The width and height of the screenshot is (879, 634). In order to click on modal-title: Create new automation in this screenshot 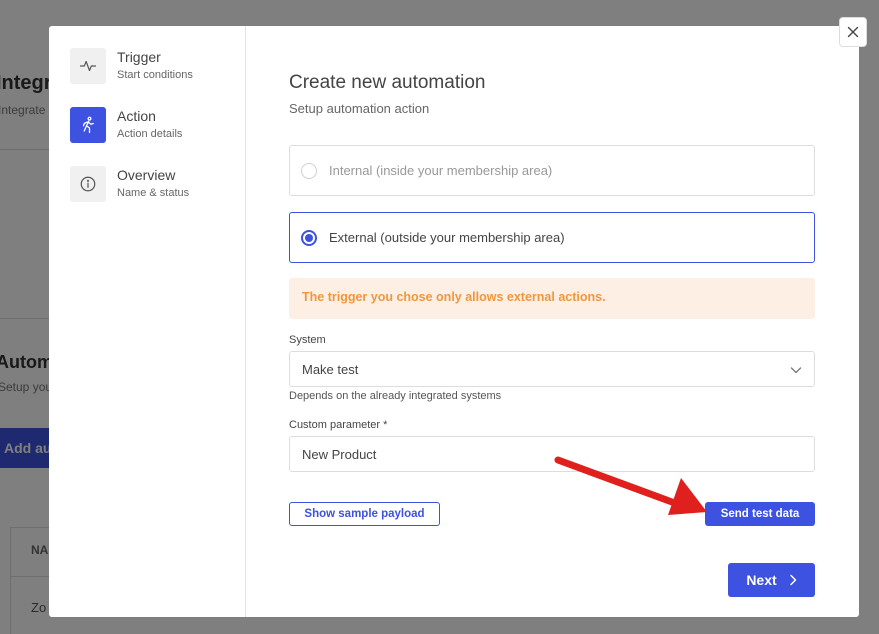, I will do `click(387, 82)`.